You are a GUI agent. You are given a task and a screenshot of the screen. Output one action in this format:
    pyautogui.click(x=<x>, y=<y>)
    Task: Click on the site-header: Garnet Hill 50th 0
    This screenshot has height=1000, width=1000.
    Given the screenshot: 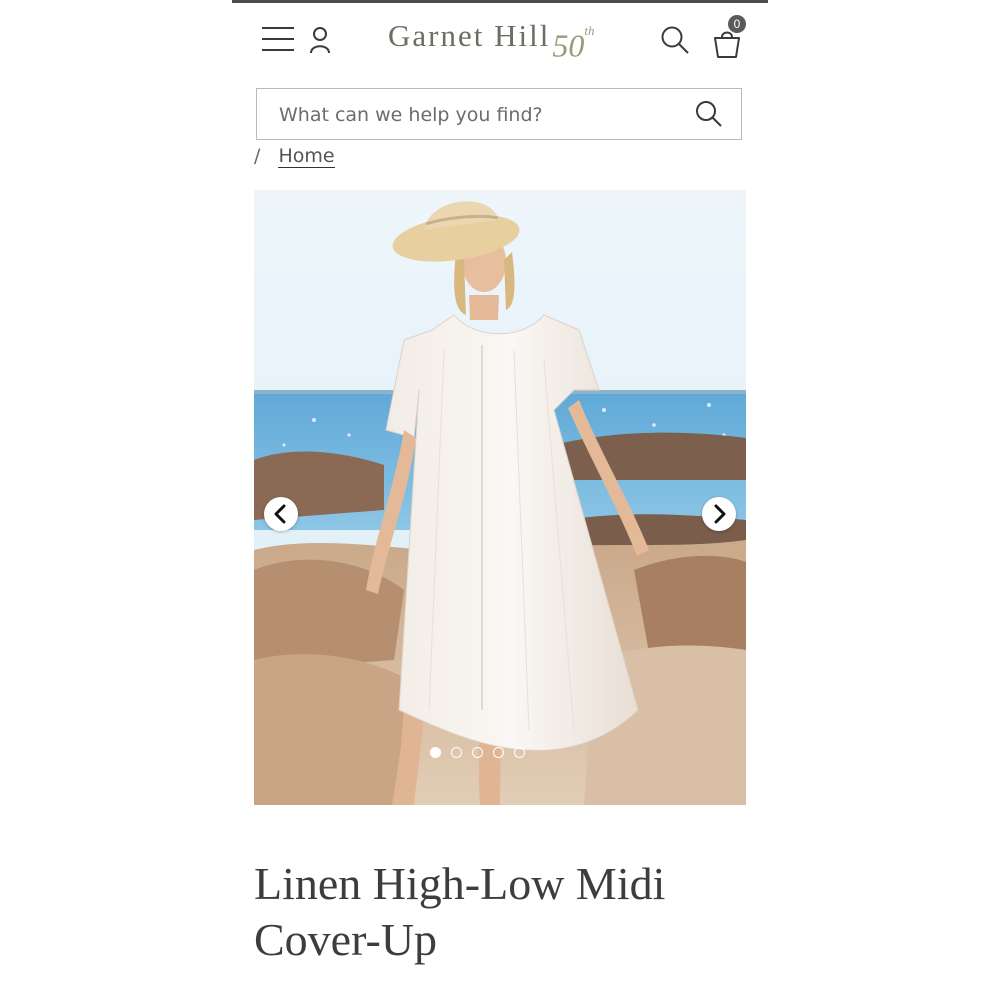 What is the action you would take?
    pyautogui.click(x=500, y=39)
    